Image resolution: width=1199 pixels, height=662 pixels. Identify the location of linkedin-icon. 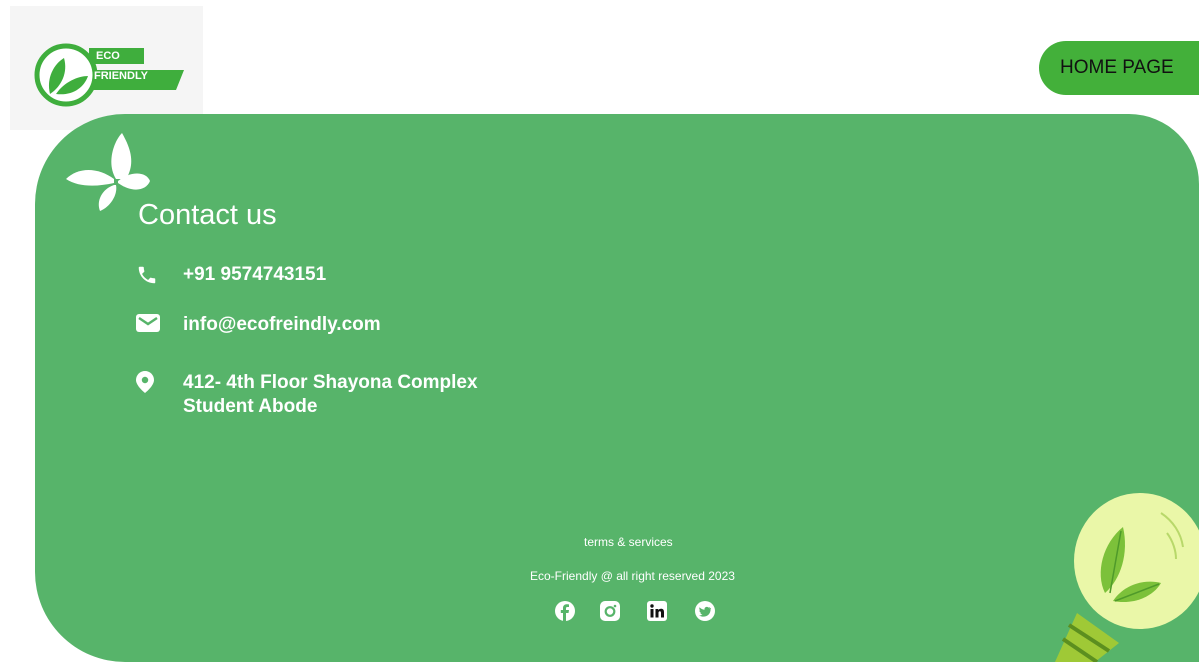
(657, 611).